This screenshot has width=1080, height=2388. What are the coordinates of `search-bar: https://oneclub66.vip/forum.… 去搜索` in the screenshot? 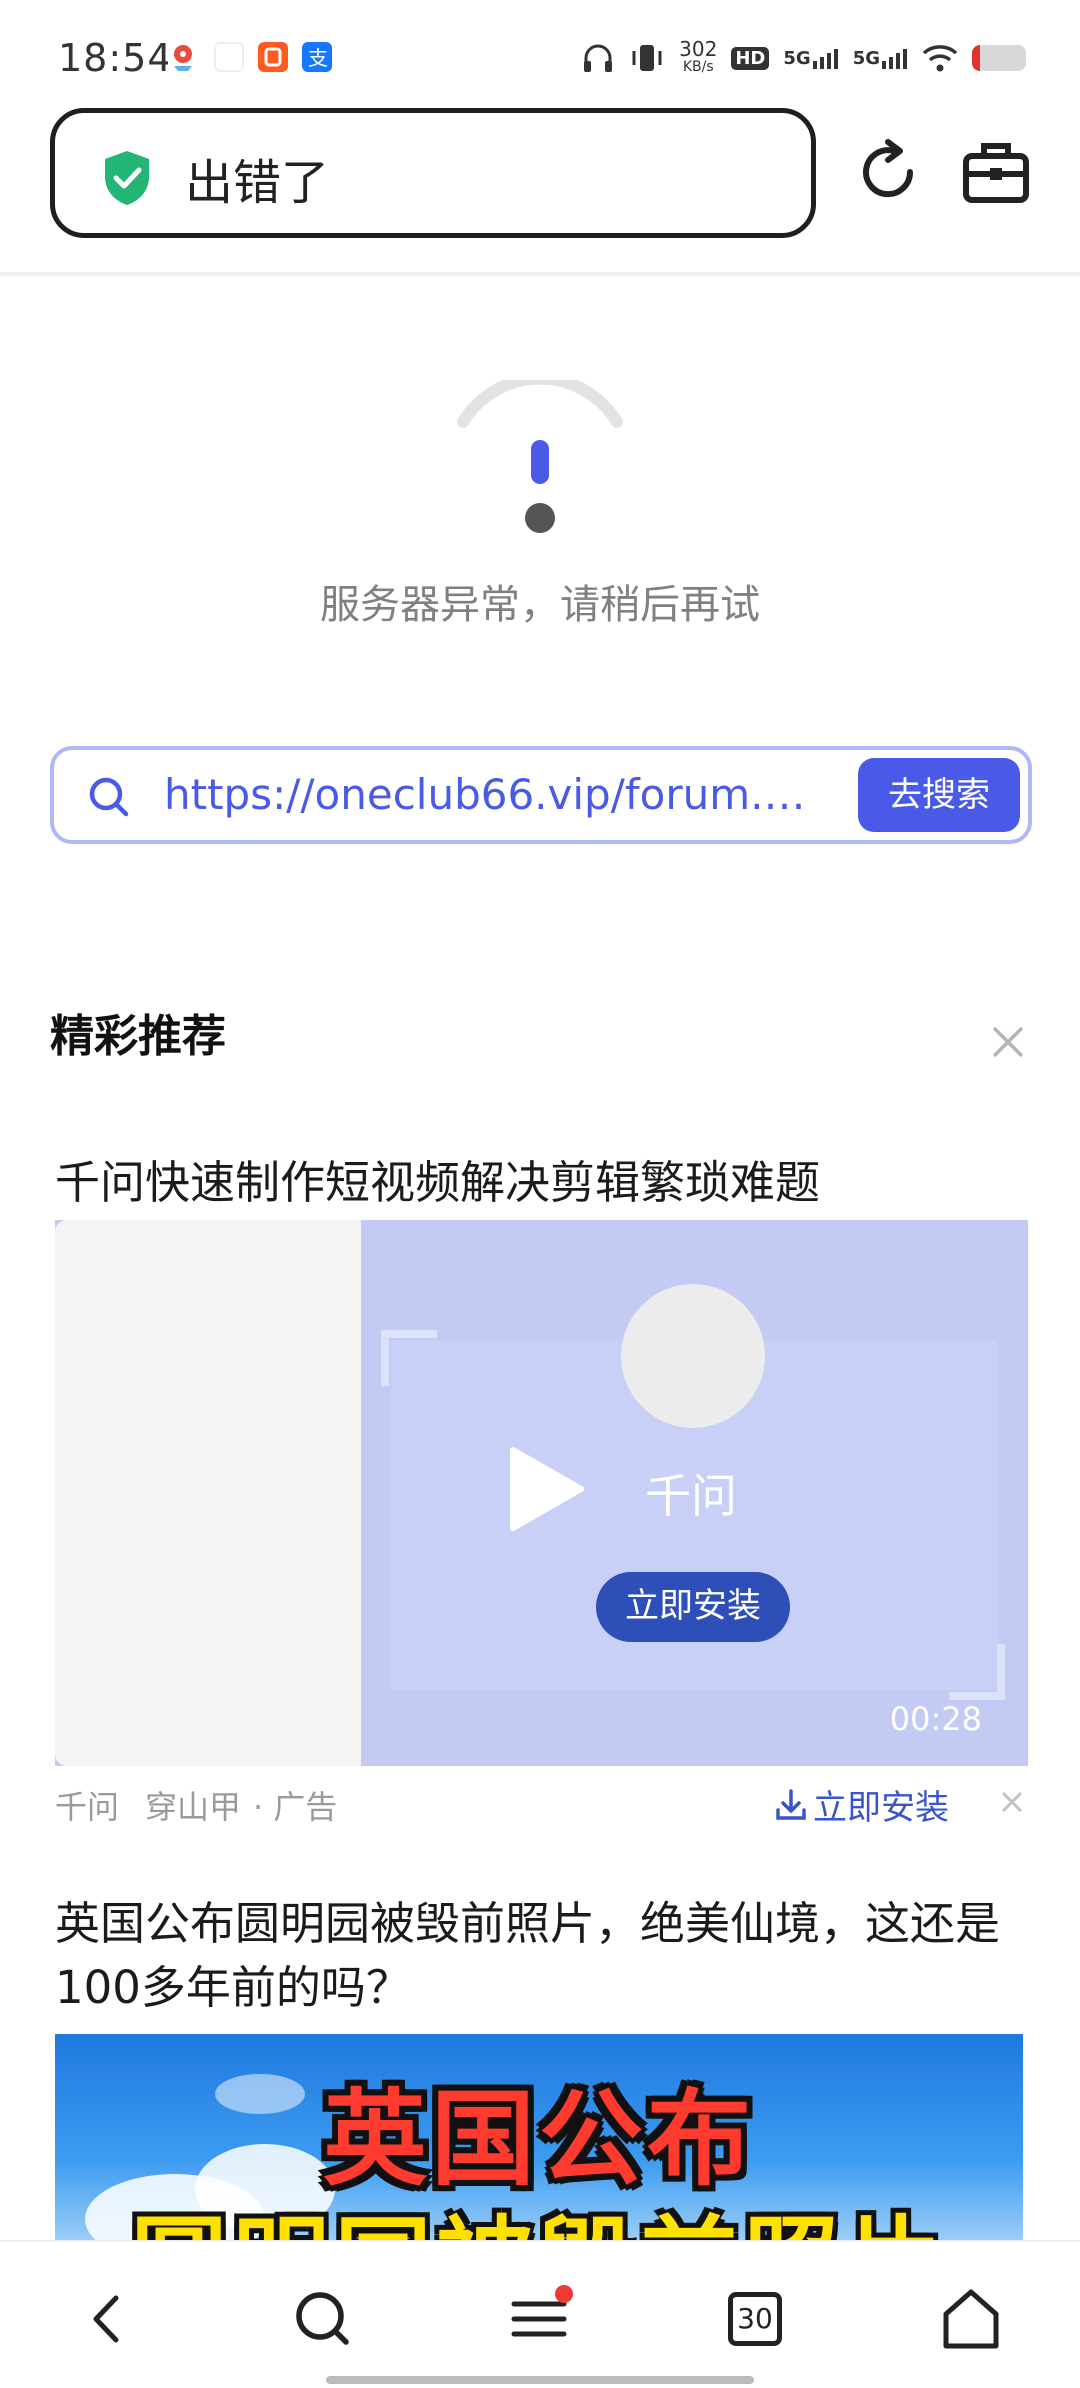 It's located at (541, 795).